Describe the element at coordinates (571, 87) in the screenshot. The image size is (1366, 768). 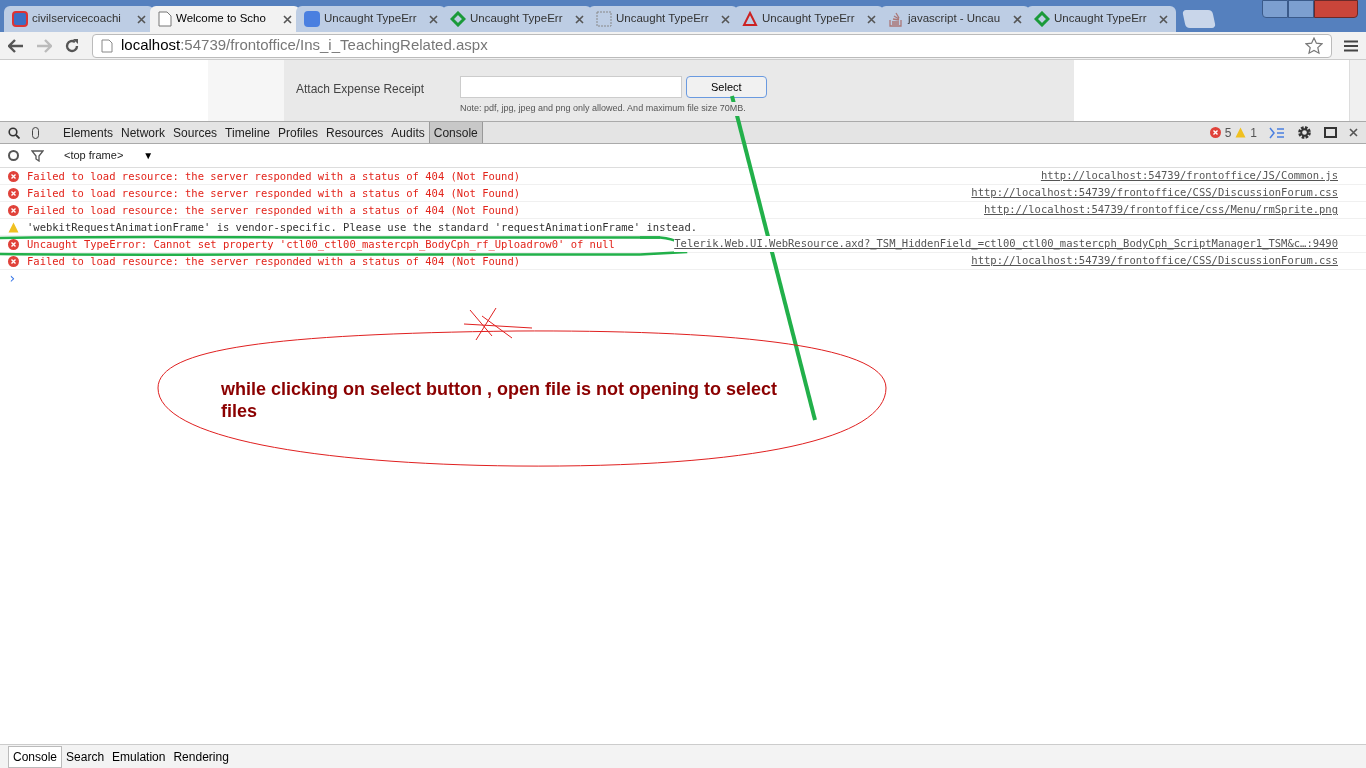
I see `file-field` at that location.